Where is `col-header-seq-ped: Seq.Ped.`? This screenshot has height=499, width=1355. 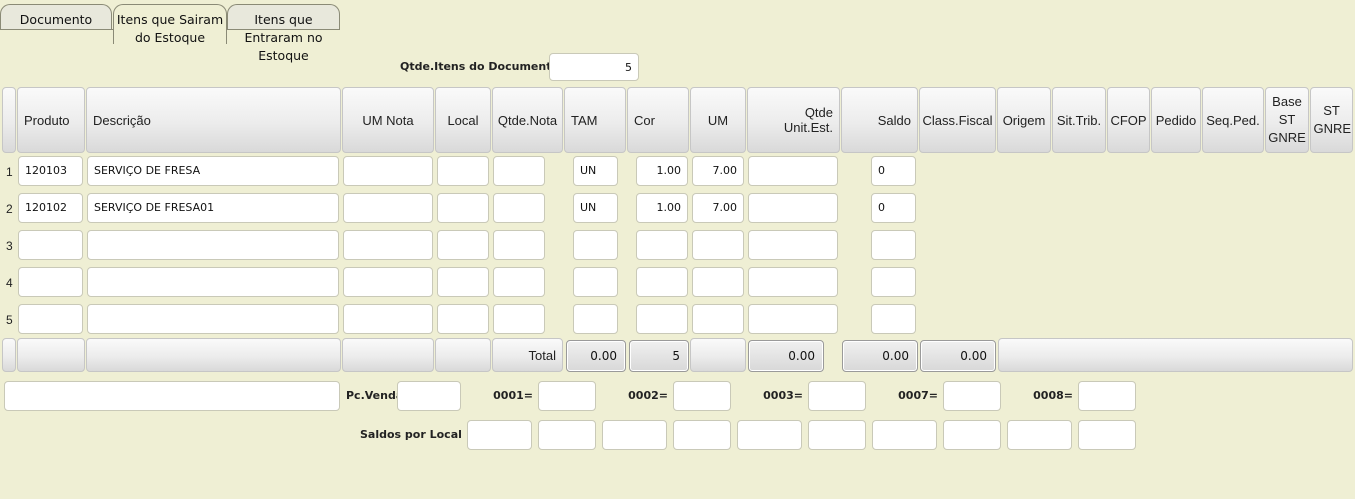
col-header-seq-ped: Seq.Ped. is located at coordinates (1233, 120).